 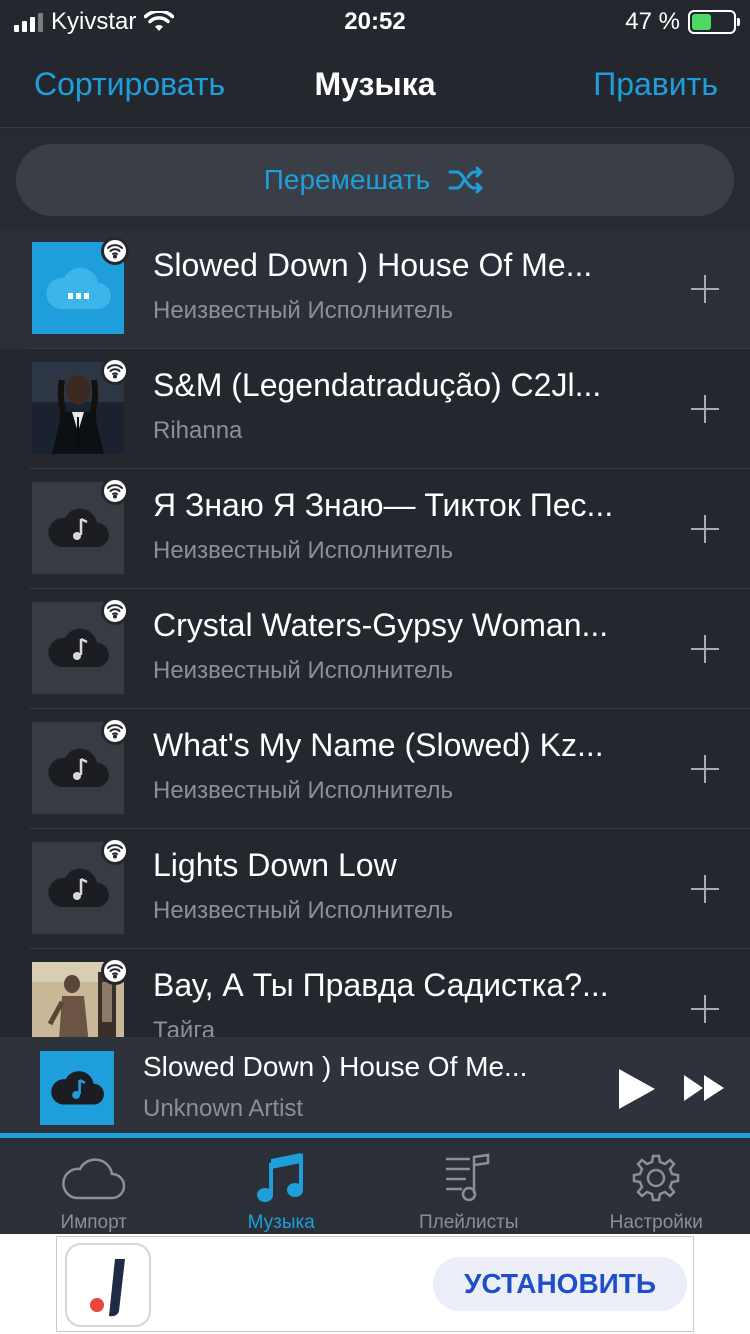 I want to click on tab-playlists: Плейлисты, so click(x=469, y=1186).